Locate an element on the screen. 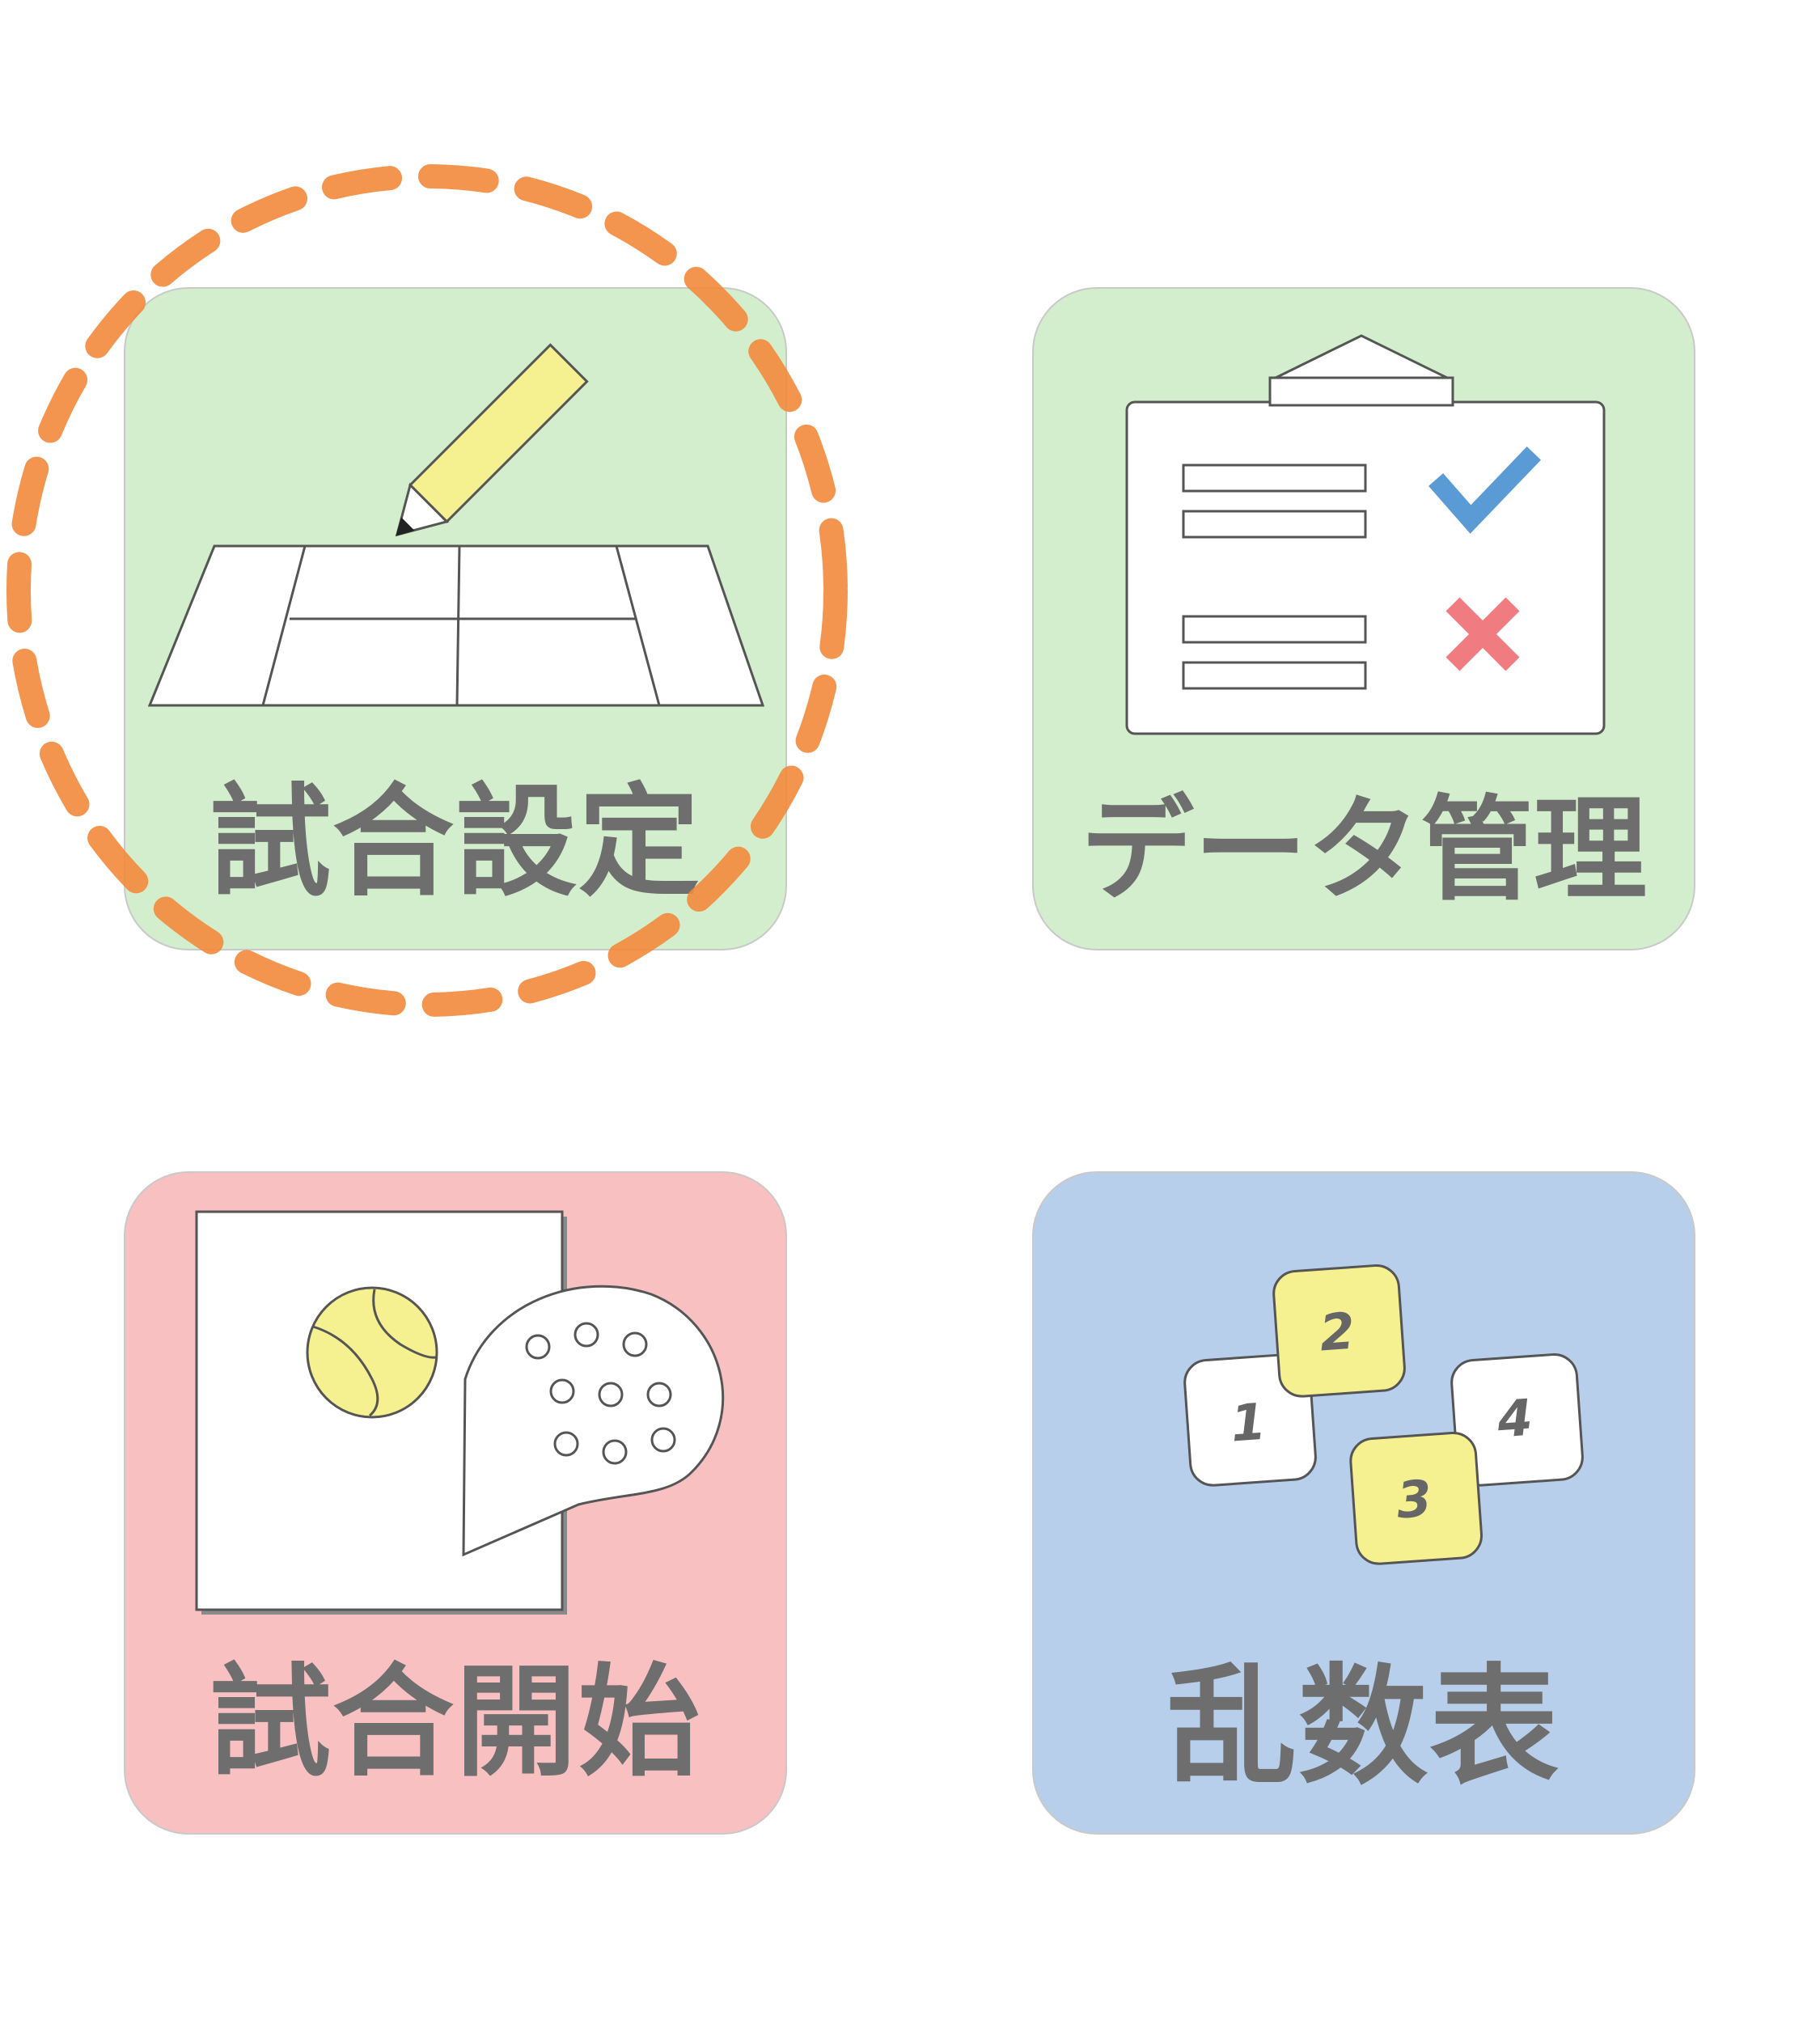 Image resolution: width=1820 pixels, height=2036 pixels. match-settings-label: 試合設定 is located at coordinates (455, 842).